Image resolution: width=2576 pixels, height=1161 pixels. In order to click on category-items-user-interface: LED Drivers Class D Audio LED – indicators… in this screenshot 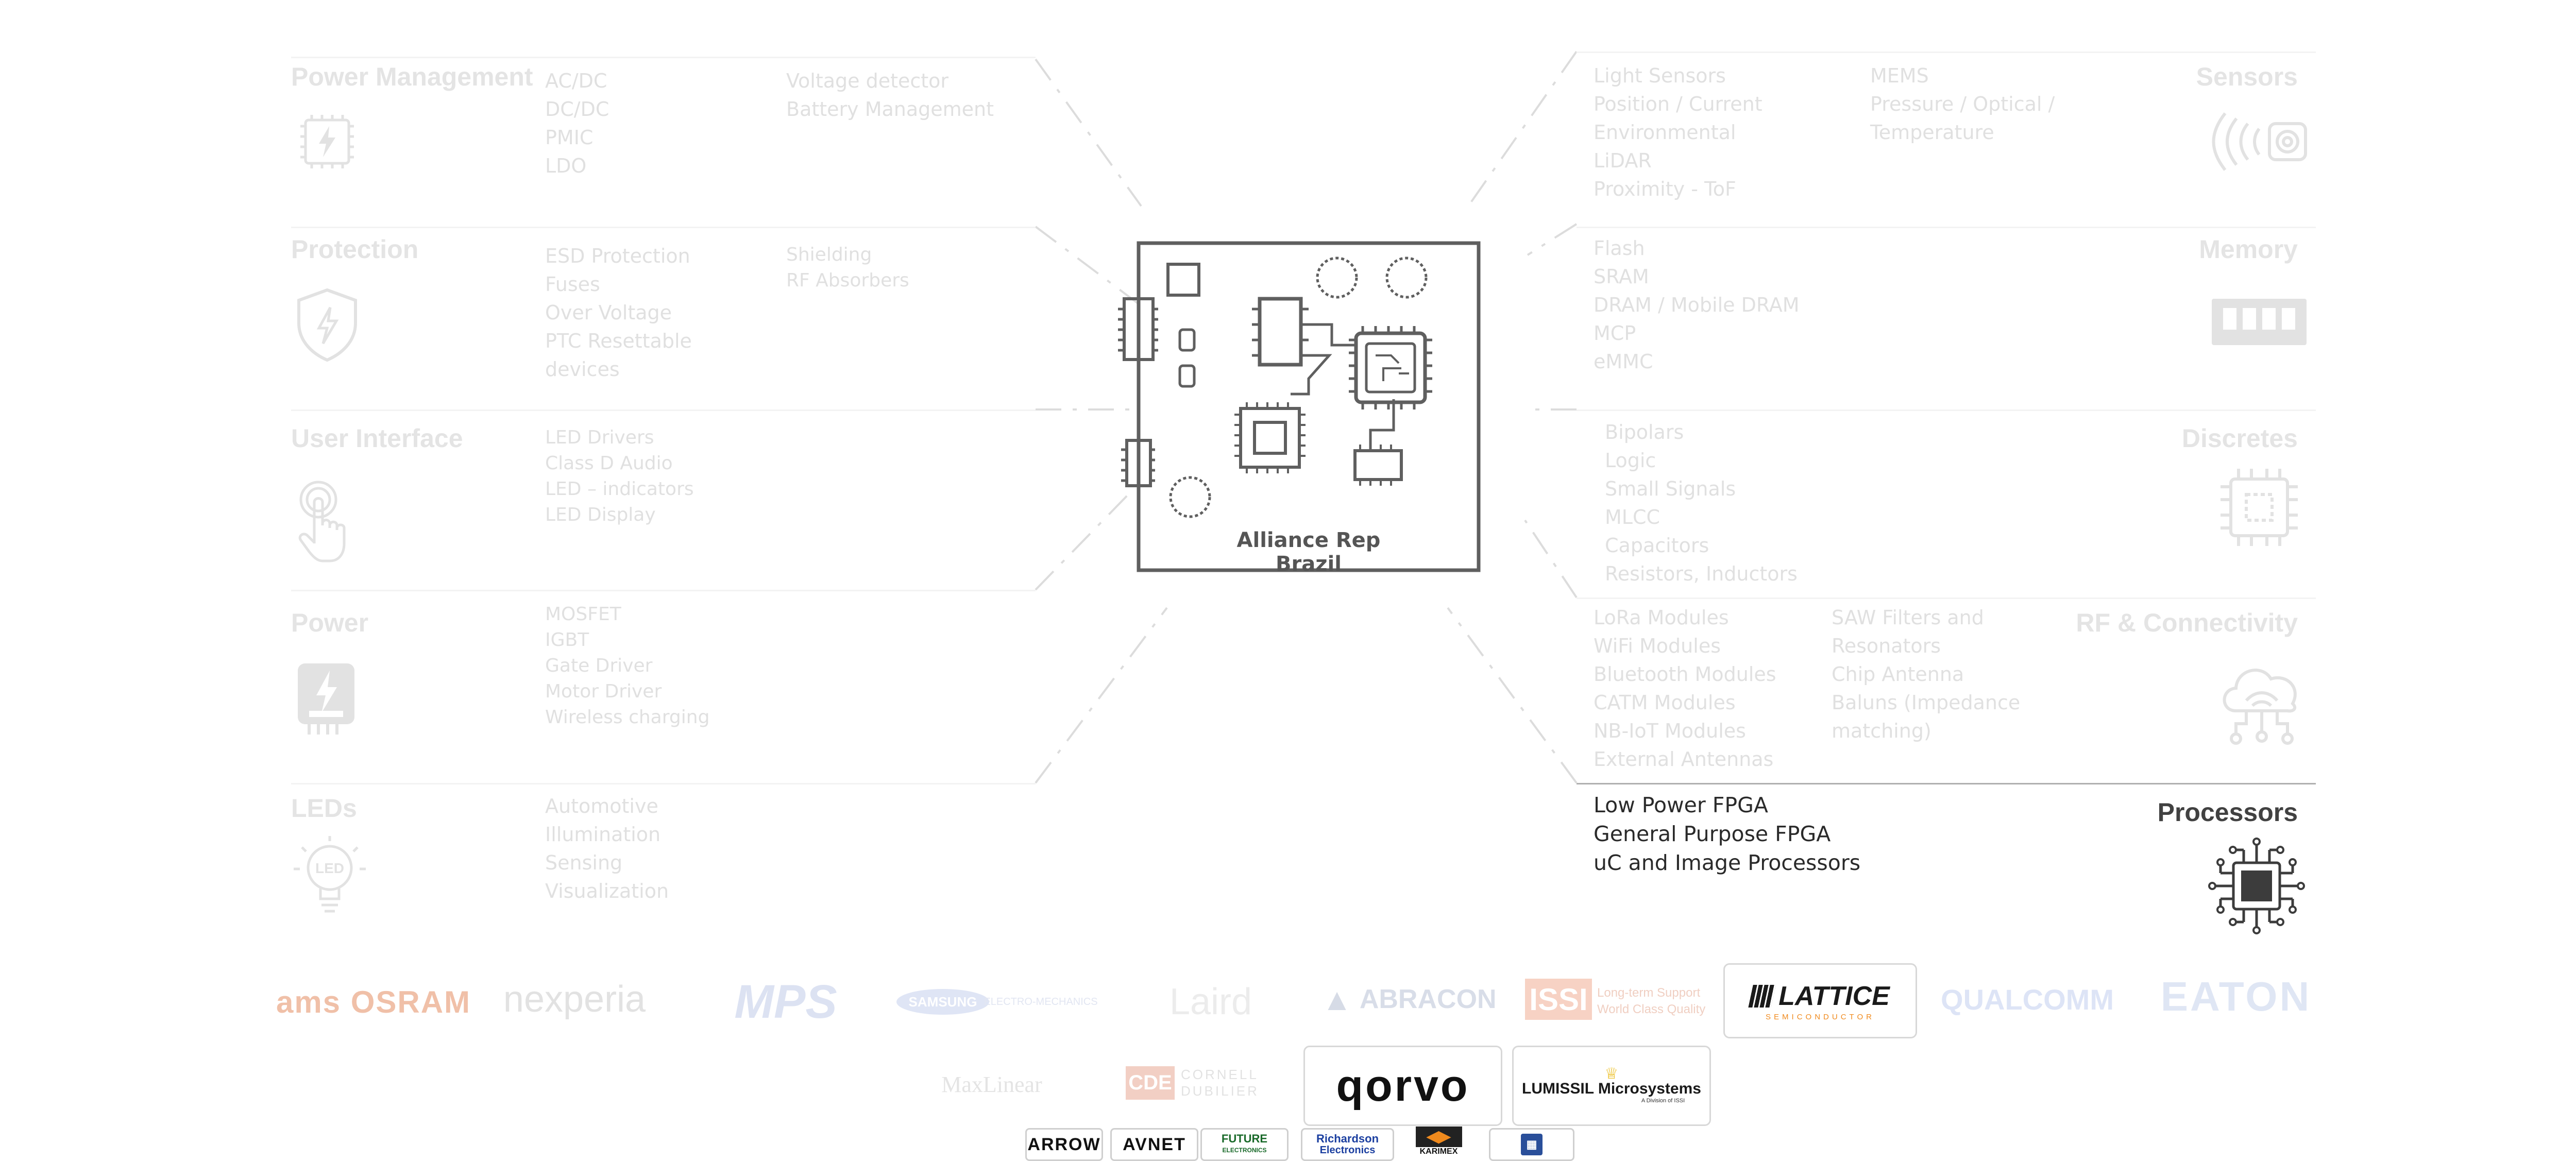, I will do `click(619, 476)`.